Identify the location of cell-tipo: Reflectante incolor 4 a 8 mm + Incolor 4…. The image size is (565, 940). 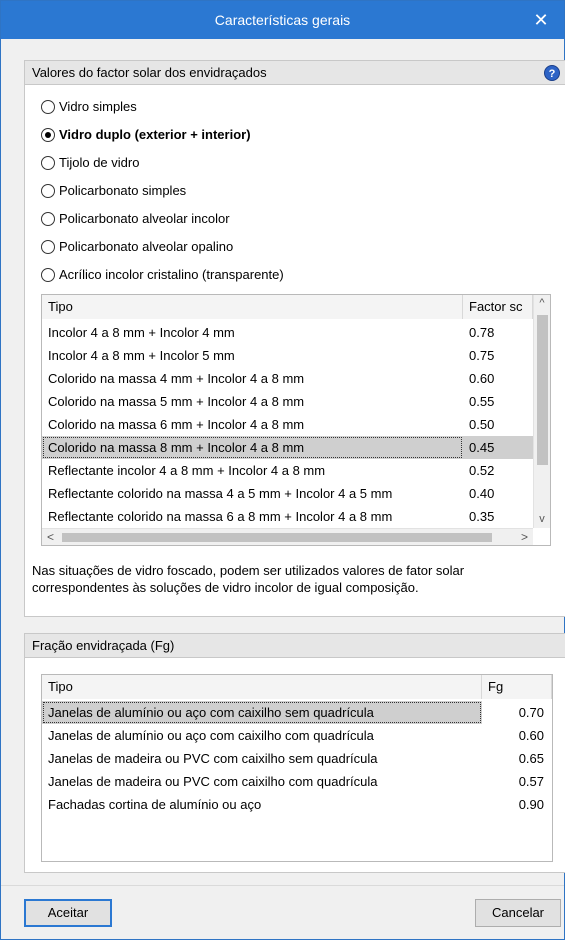
(187, 470).